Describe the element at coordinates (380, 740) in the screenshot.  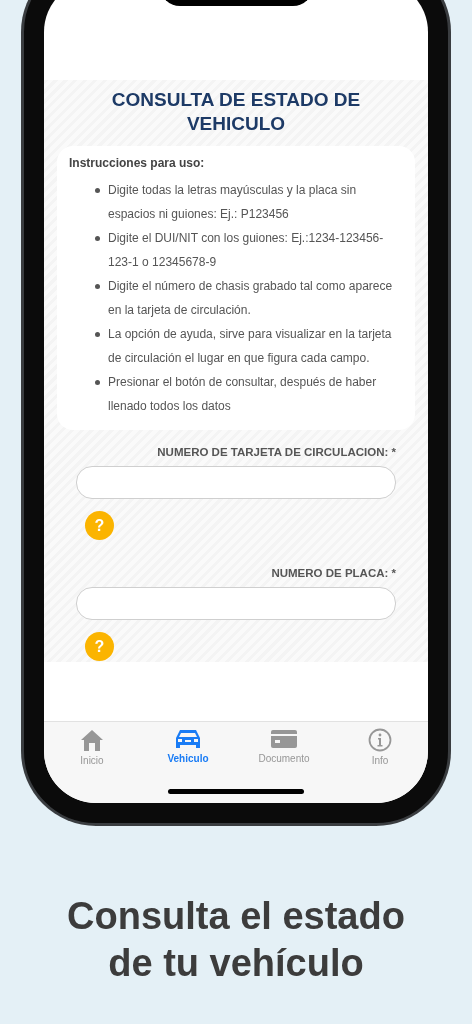
I see `info-icon` at that location.